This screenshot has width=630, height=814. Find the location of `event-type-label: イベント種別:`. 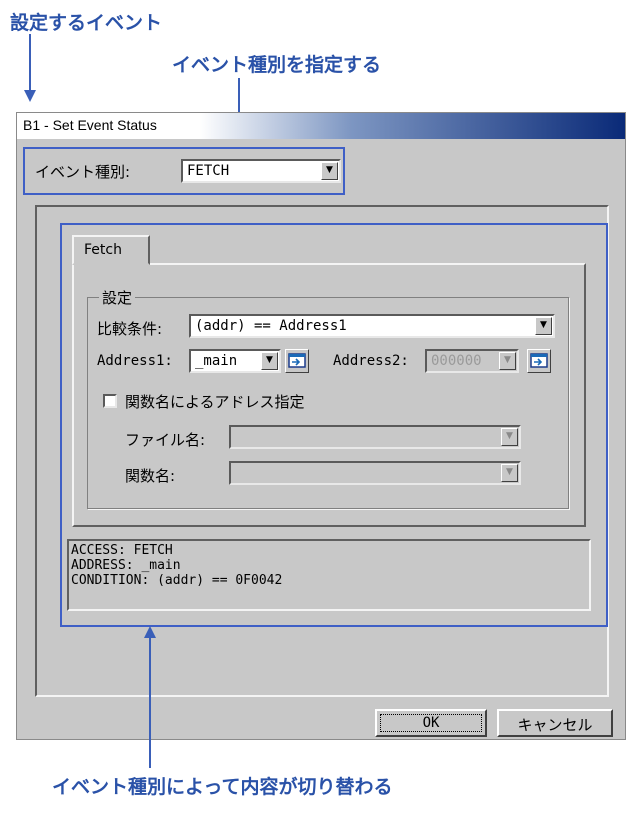

event-type-label: イベント種別: is located at coordinates (83, 172).